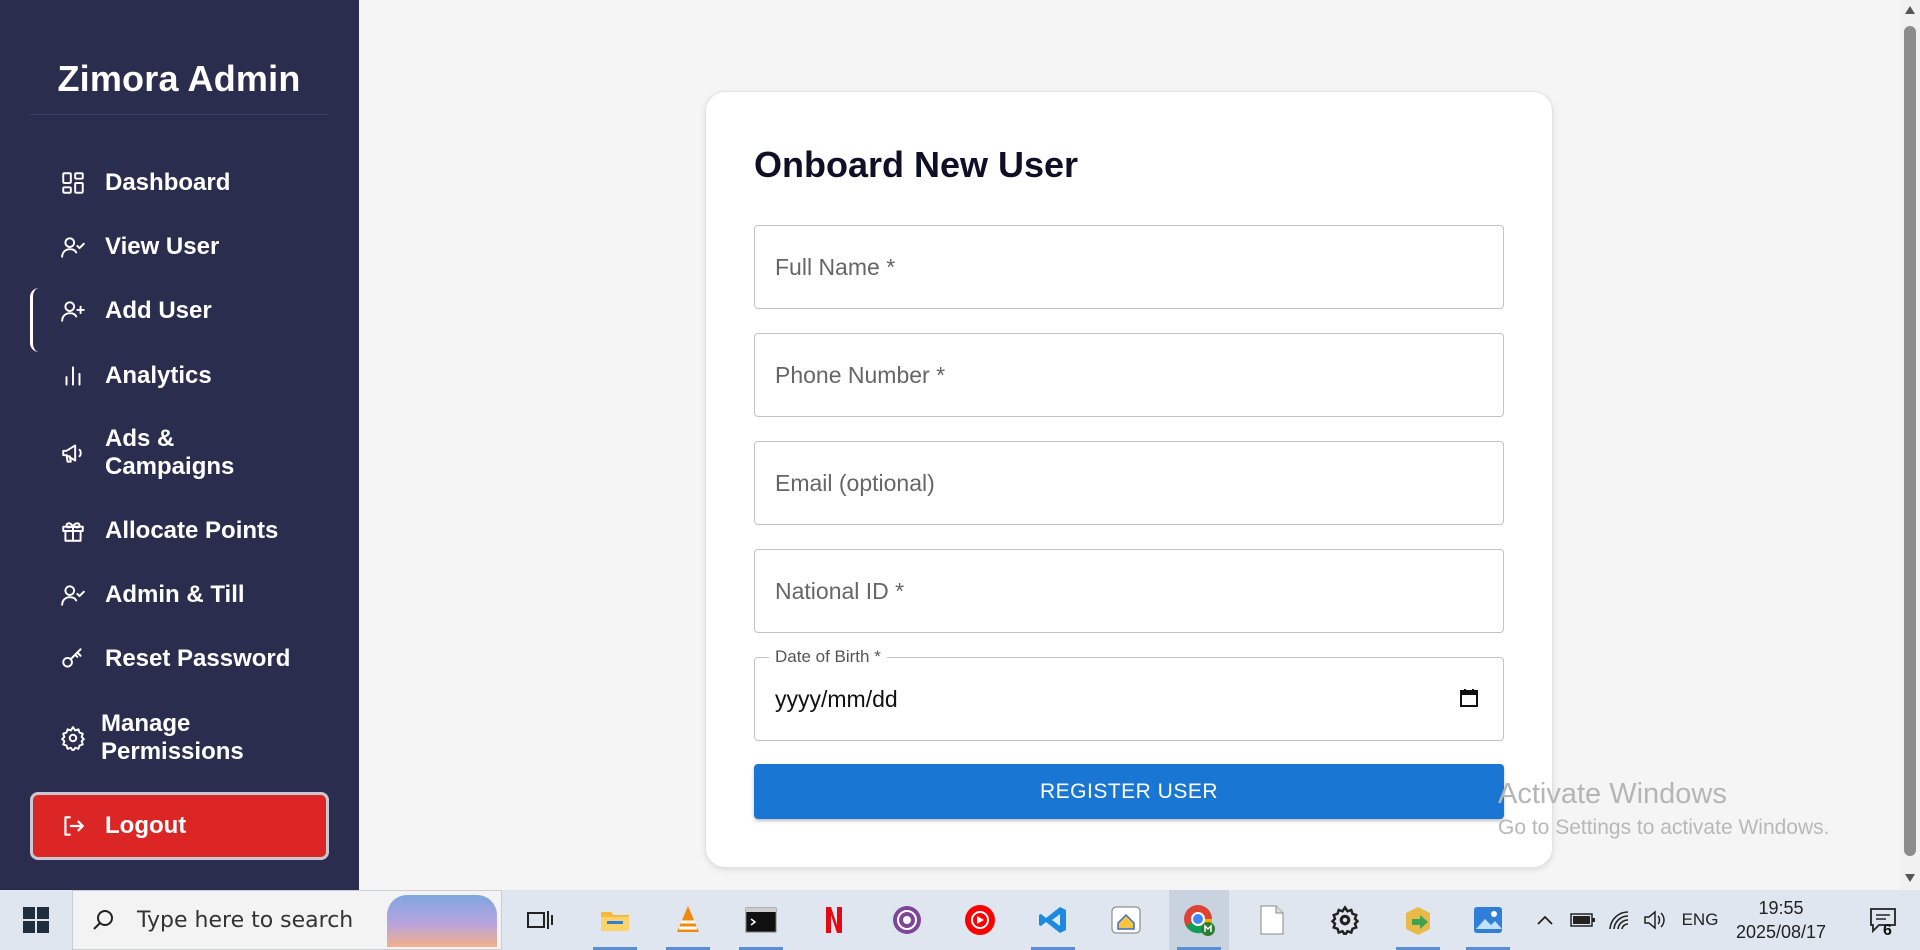 The image size is (1920, 950). What do you see at coordinates (1199, 920) in the screenshot?
I see `chrome-icon` at bounding box center [1199, 920].